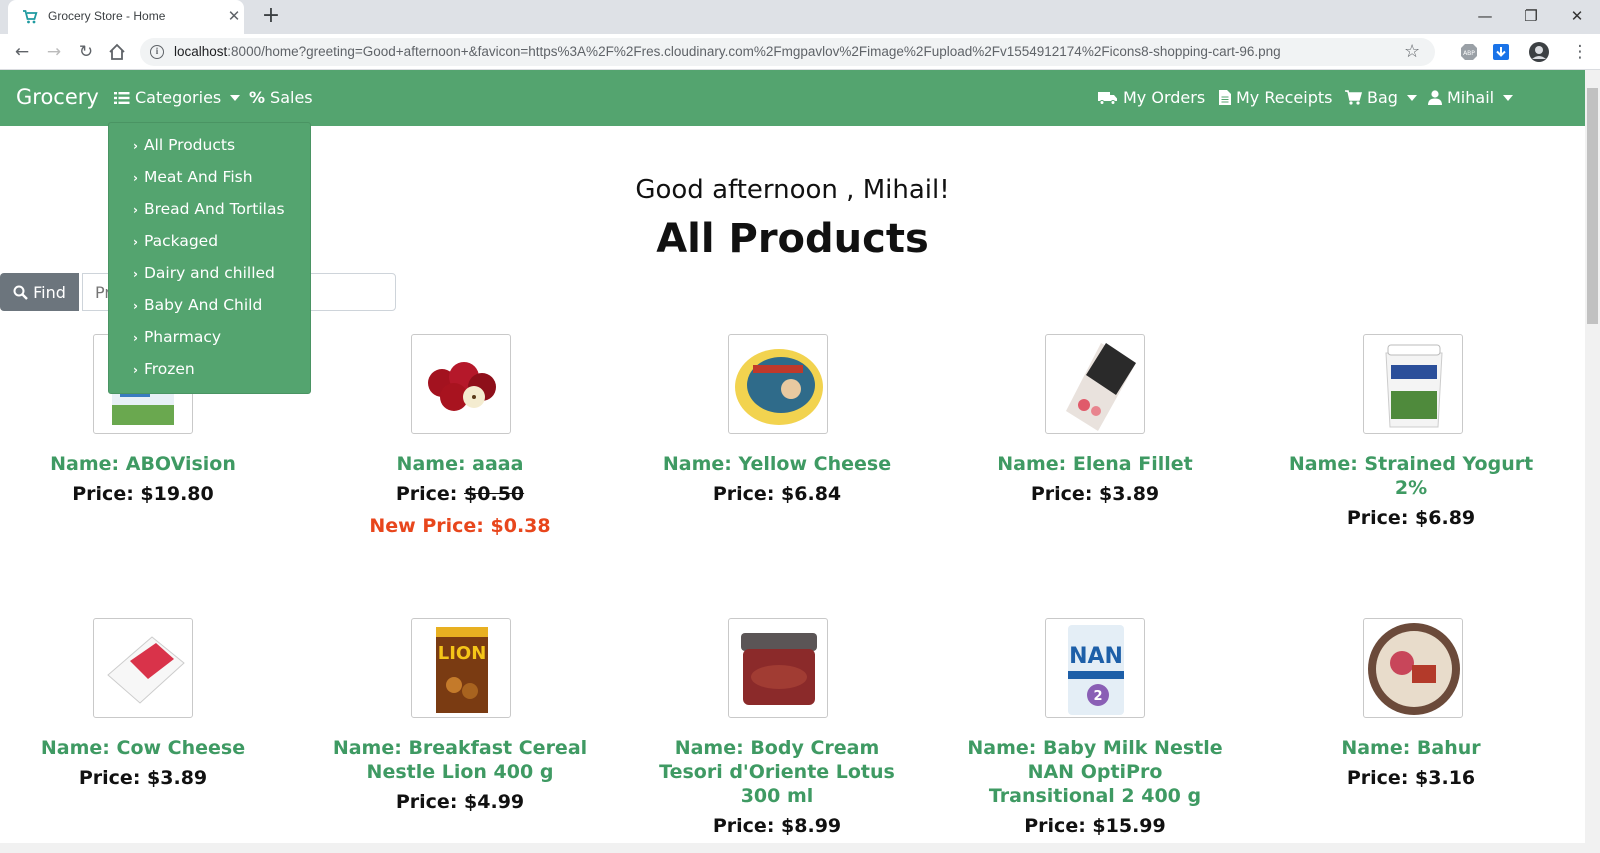 This screenshot has height=853, width=1600. What do you see at coordinates (1411, 518) in the screenshot?
I see `product-price: Price: $6.89` at bounding box center [1411, 518].